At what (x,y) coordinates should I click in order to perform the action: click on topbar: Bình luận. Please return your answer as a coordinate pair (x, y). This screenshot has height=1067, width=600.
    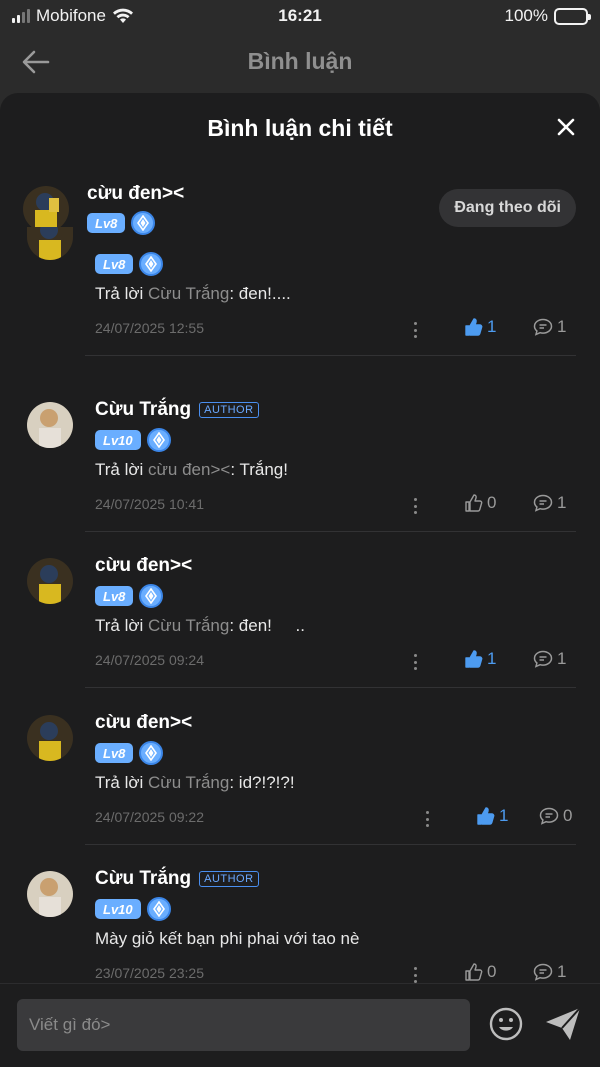
    Looking at the image, I should click on (300, 61).